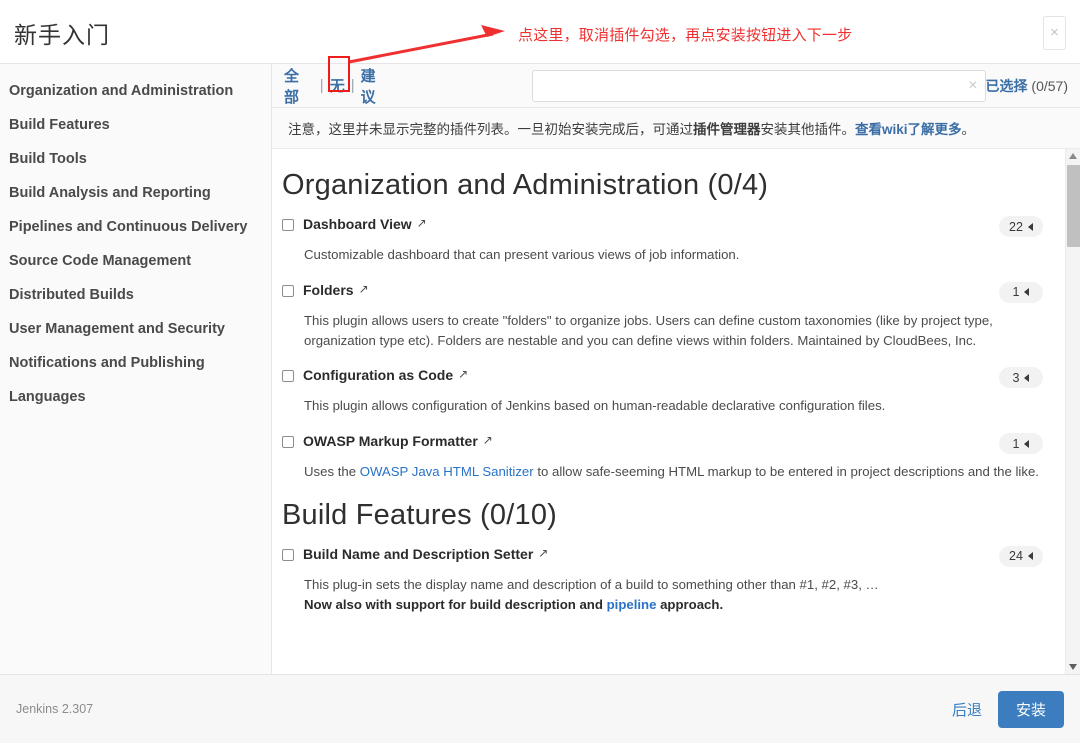 The height and width of the screenshot is (743, 1080). I want to click on filter-tabs: 全部 | 无 | 建议, so click(337, 81).